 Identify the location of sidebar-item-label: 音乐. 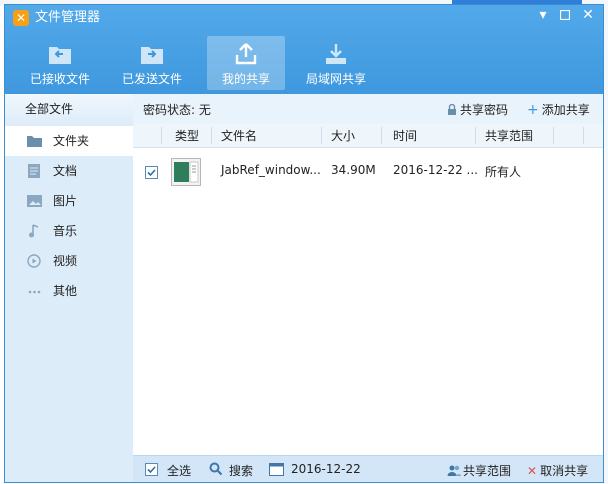
(65, 231).